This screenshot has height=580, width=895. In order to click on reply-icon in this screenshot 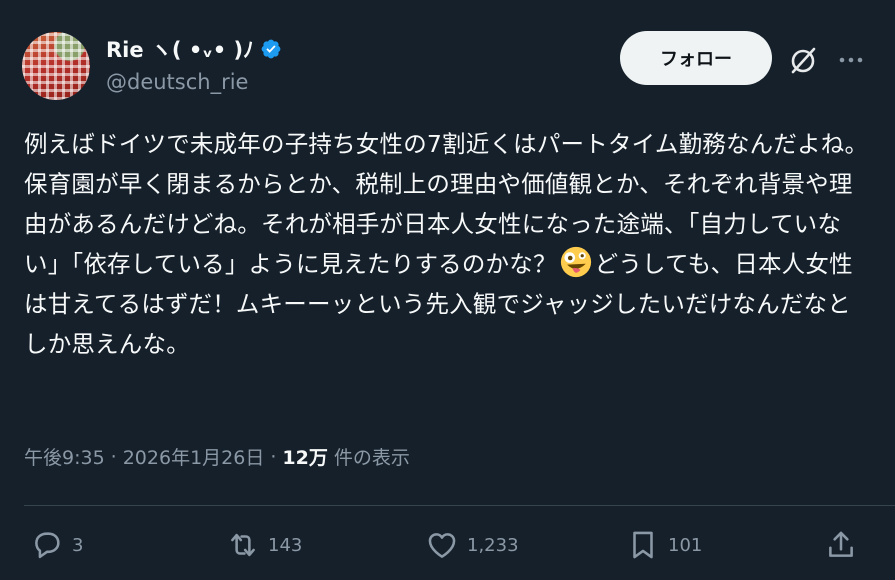, I will do `click(47, 545)`.